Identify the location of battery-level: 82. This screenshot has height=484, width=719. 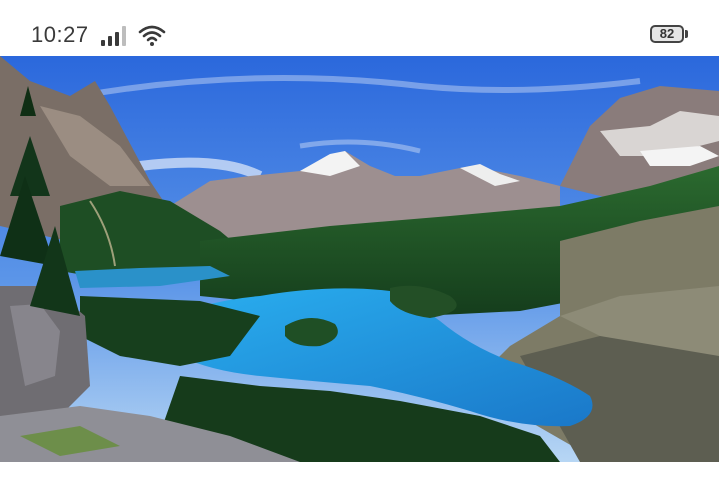
(667, 33).